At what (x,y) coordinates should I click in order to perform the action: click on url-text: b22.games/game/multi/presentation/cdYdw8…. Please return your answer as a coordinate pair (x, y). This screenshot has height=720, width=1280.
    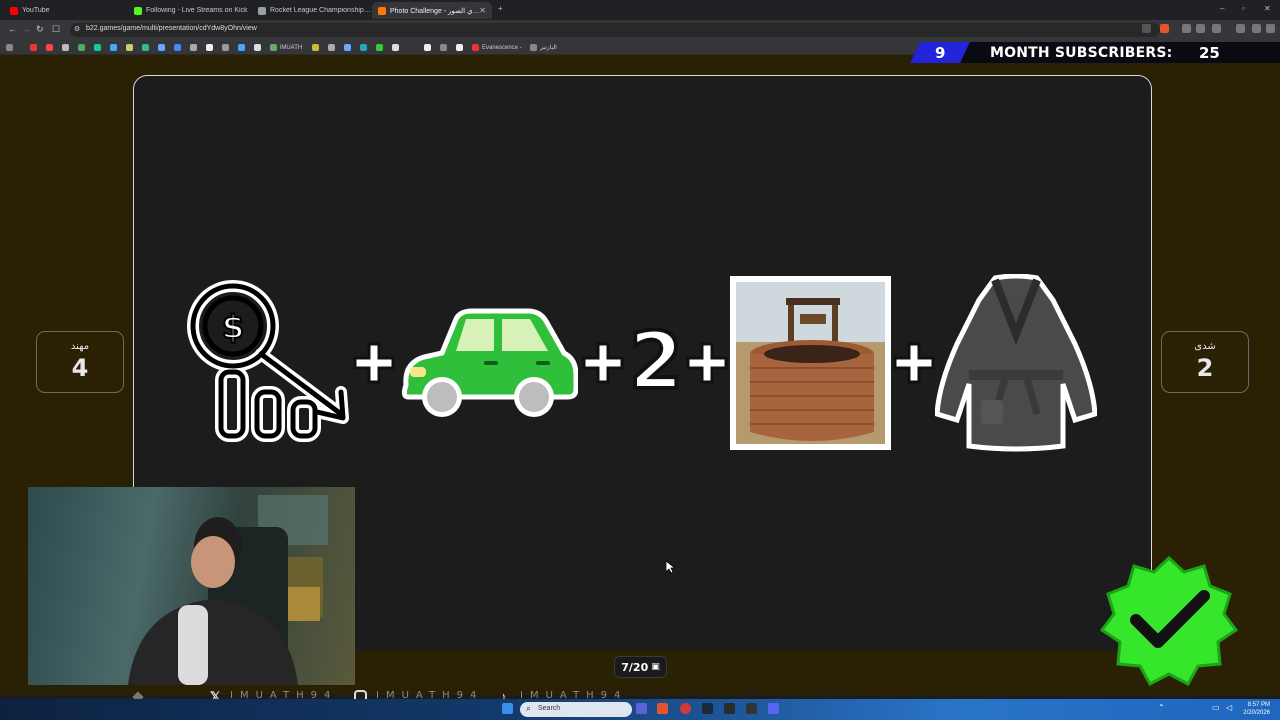
    Looking at the image, I should click on (171, 28).